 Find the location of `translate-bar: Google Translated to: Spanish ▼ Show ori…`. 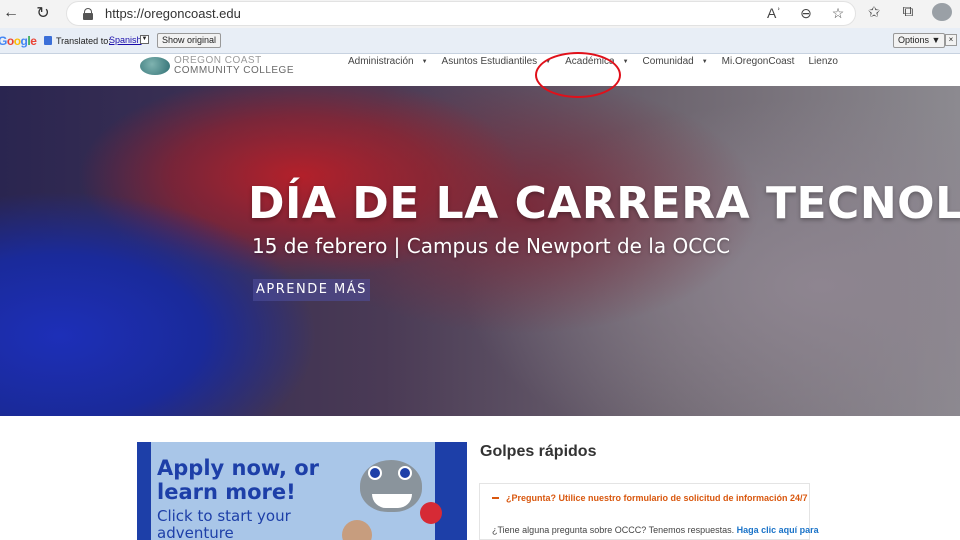

translate-bar: Google Translated to: Spanish ▼ Show ori… is located at coordinates (480, 41).